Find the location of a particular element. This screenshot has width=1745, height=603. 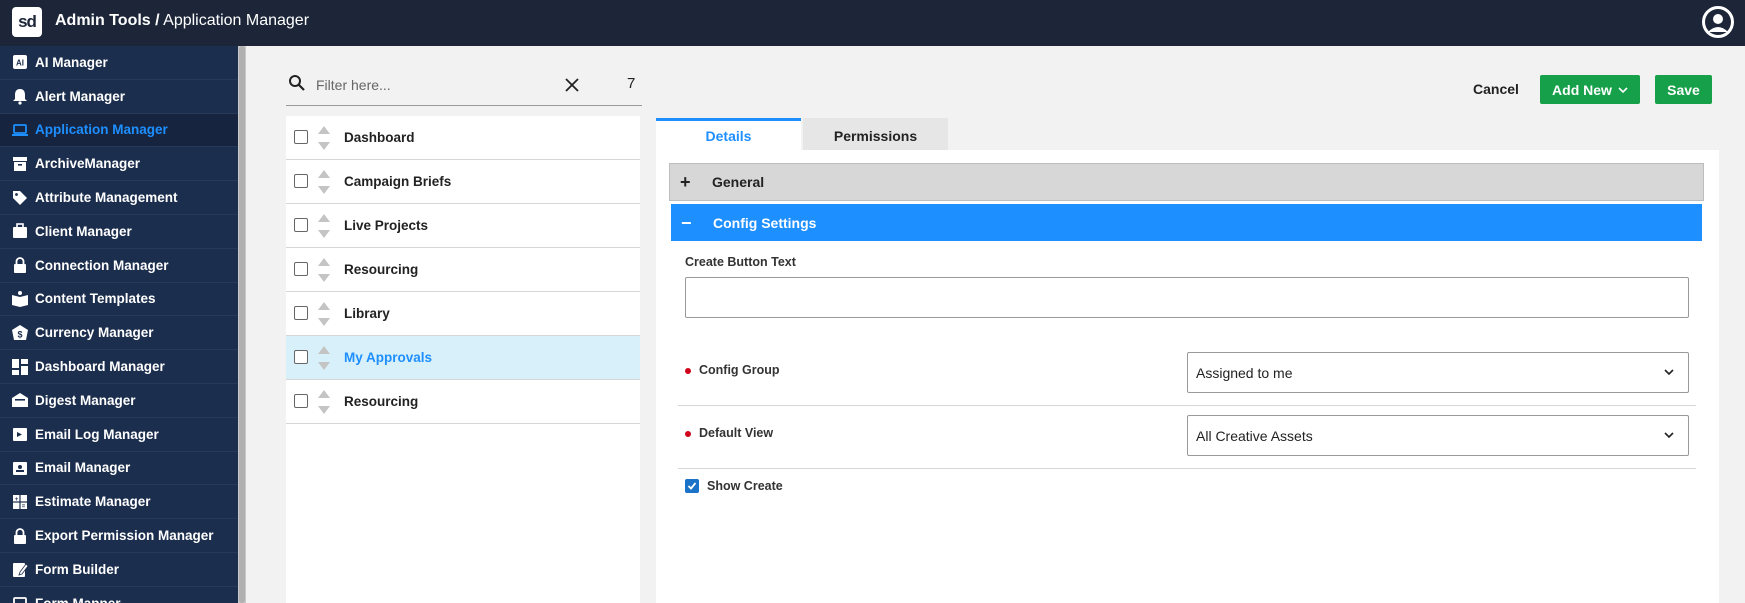

default-view-label: Default View is located at coordinates (729, 433).